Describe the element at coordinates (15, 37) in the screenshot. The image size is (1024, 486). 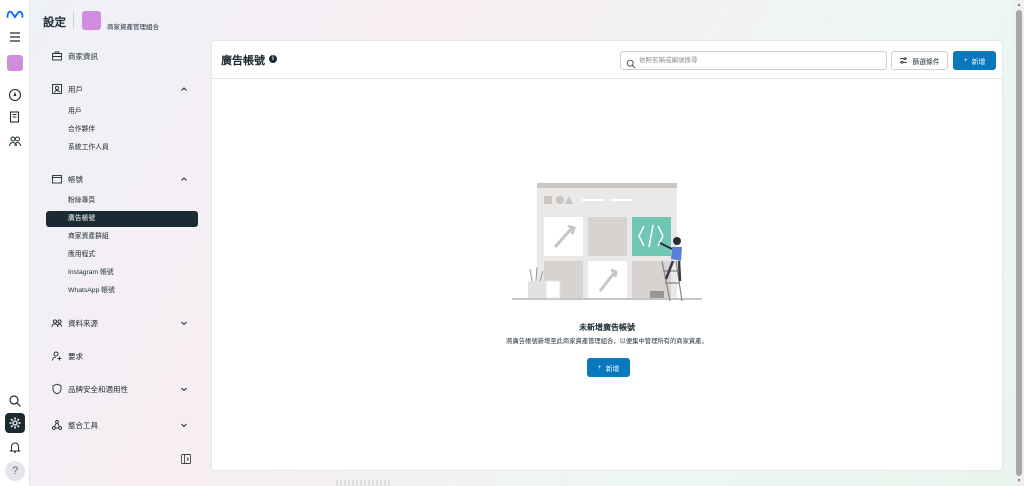
I see `menu-icon` at that location.